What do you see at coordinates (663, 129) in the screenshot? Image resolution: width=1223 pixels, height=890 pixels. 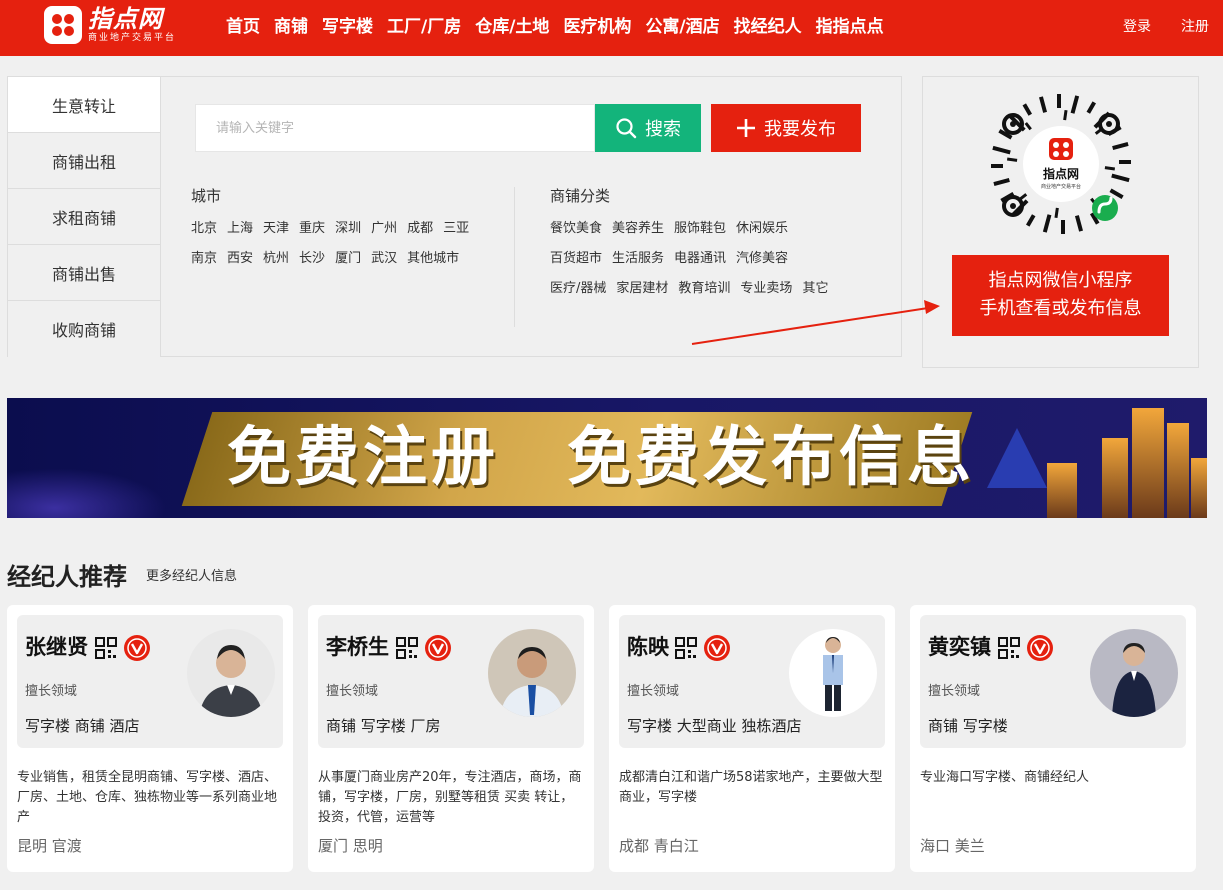 I see `search-button-label: 搜索` at bounding box center [663, 129].